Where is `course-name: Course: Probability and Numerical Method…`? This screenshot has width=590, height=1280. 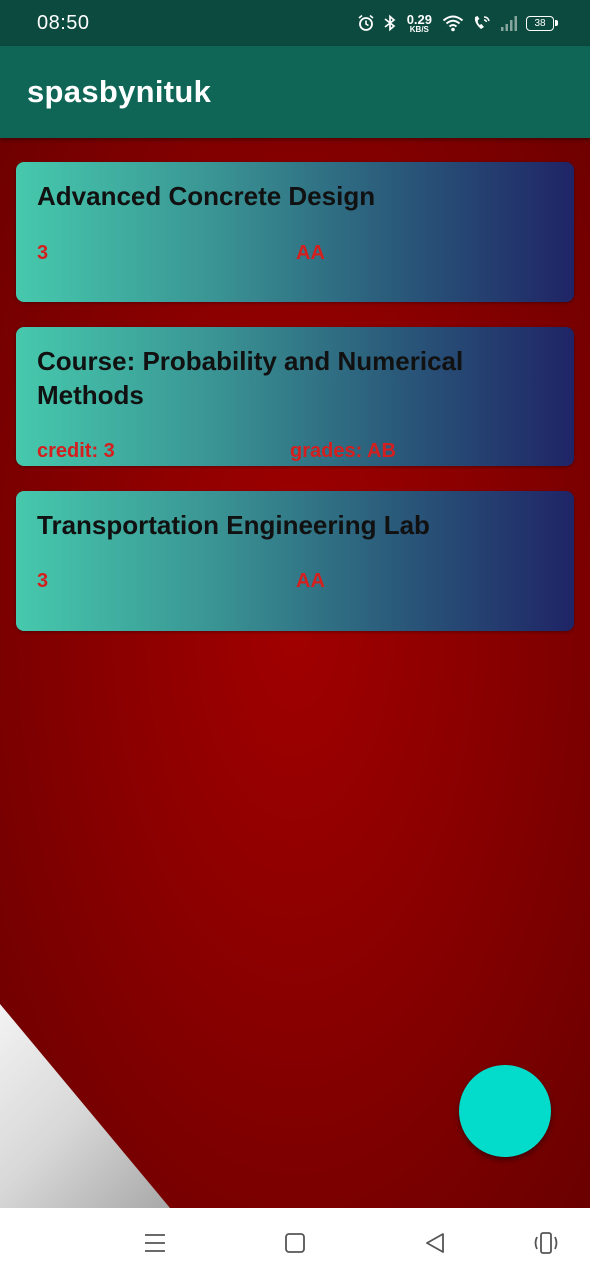
course-name: Course: Probability and Numerical Method… is located at coordinates (250, 378).